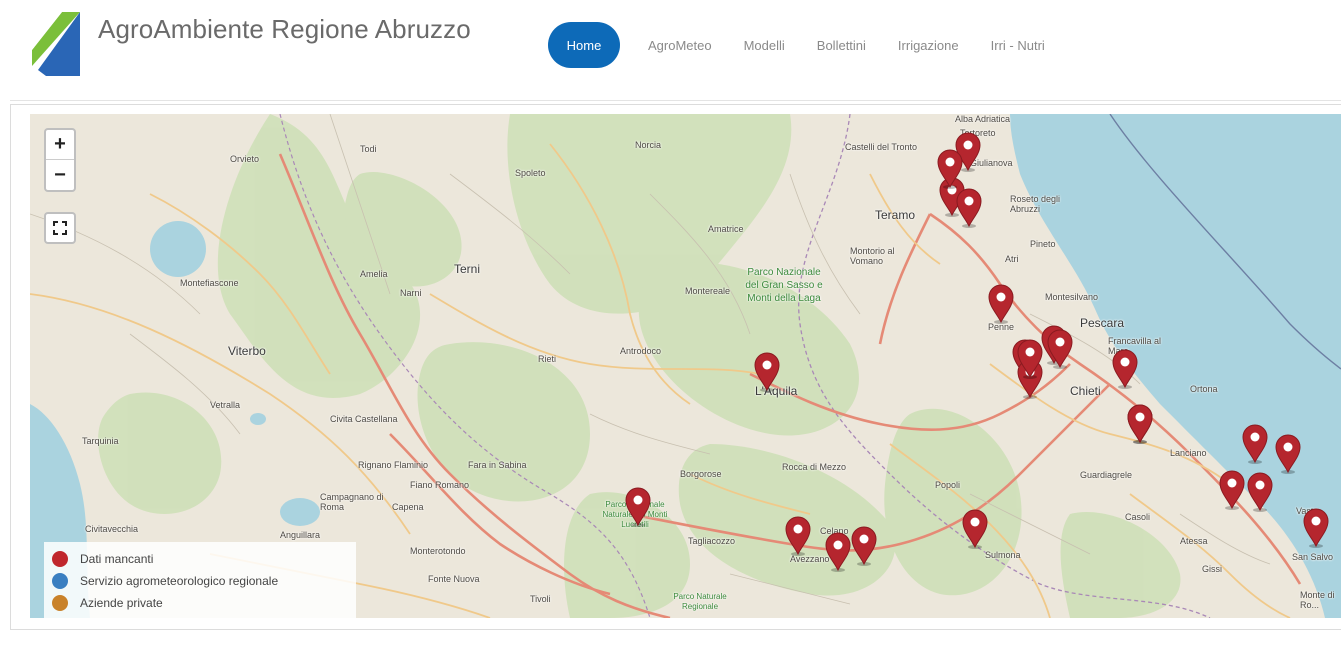 The height and width of the screenshot is (660, 1341). Describe the element at coordinates (1194, 541) in the screenshot. I see `place-label: Atessa` at that location.